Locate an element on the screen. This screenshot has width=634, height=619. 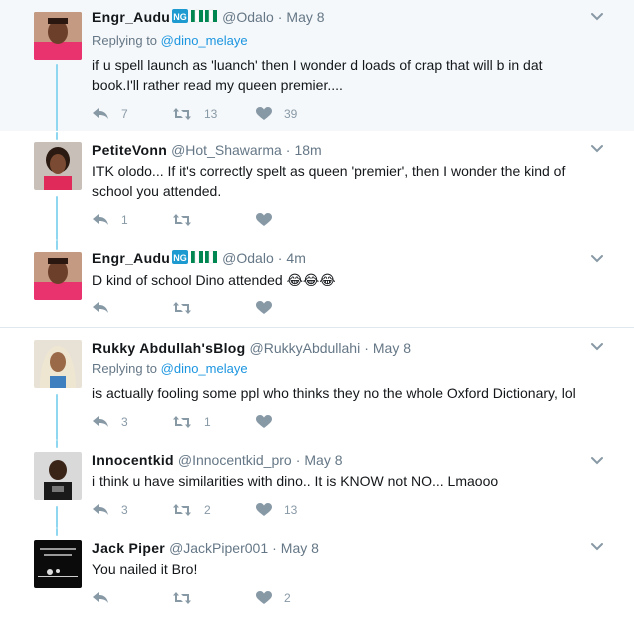
user-handle: @JackPiper001 is located at coordinates (218, 548).